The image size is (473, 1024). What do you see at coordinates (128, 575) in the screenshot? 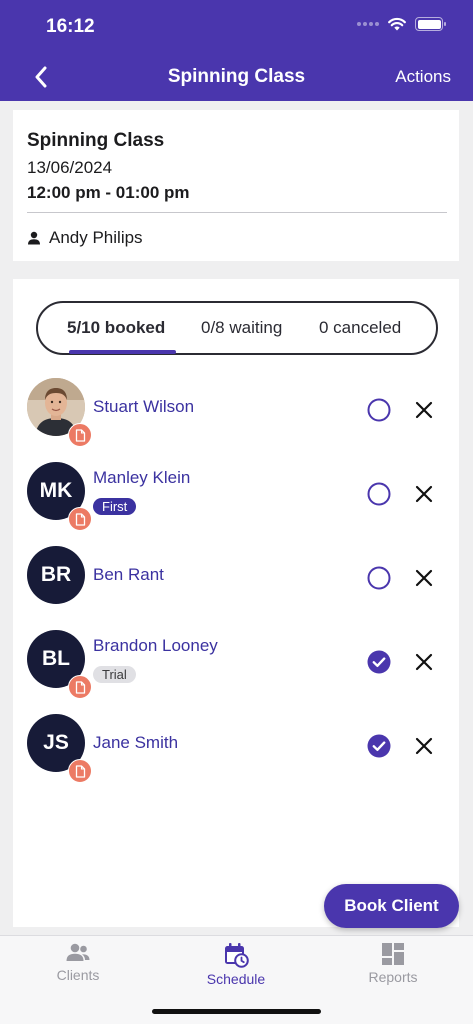
I see `client-name: Ben Rant` at bounding box center [128, 575].